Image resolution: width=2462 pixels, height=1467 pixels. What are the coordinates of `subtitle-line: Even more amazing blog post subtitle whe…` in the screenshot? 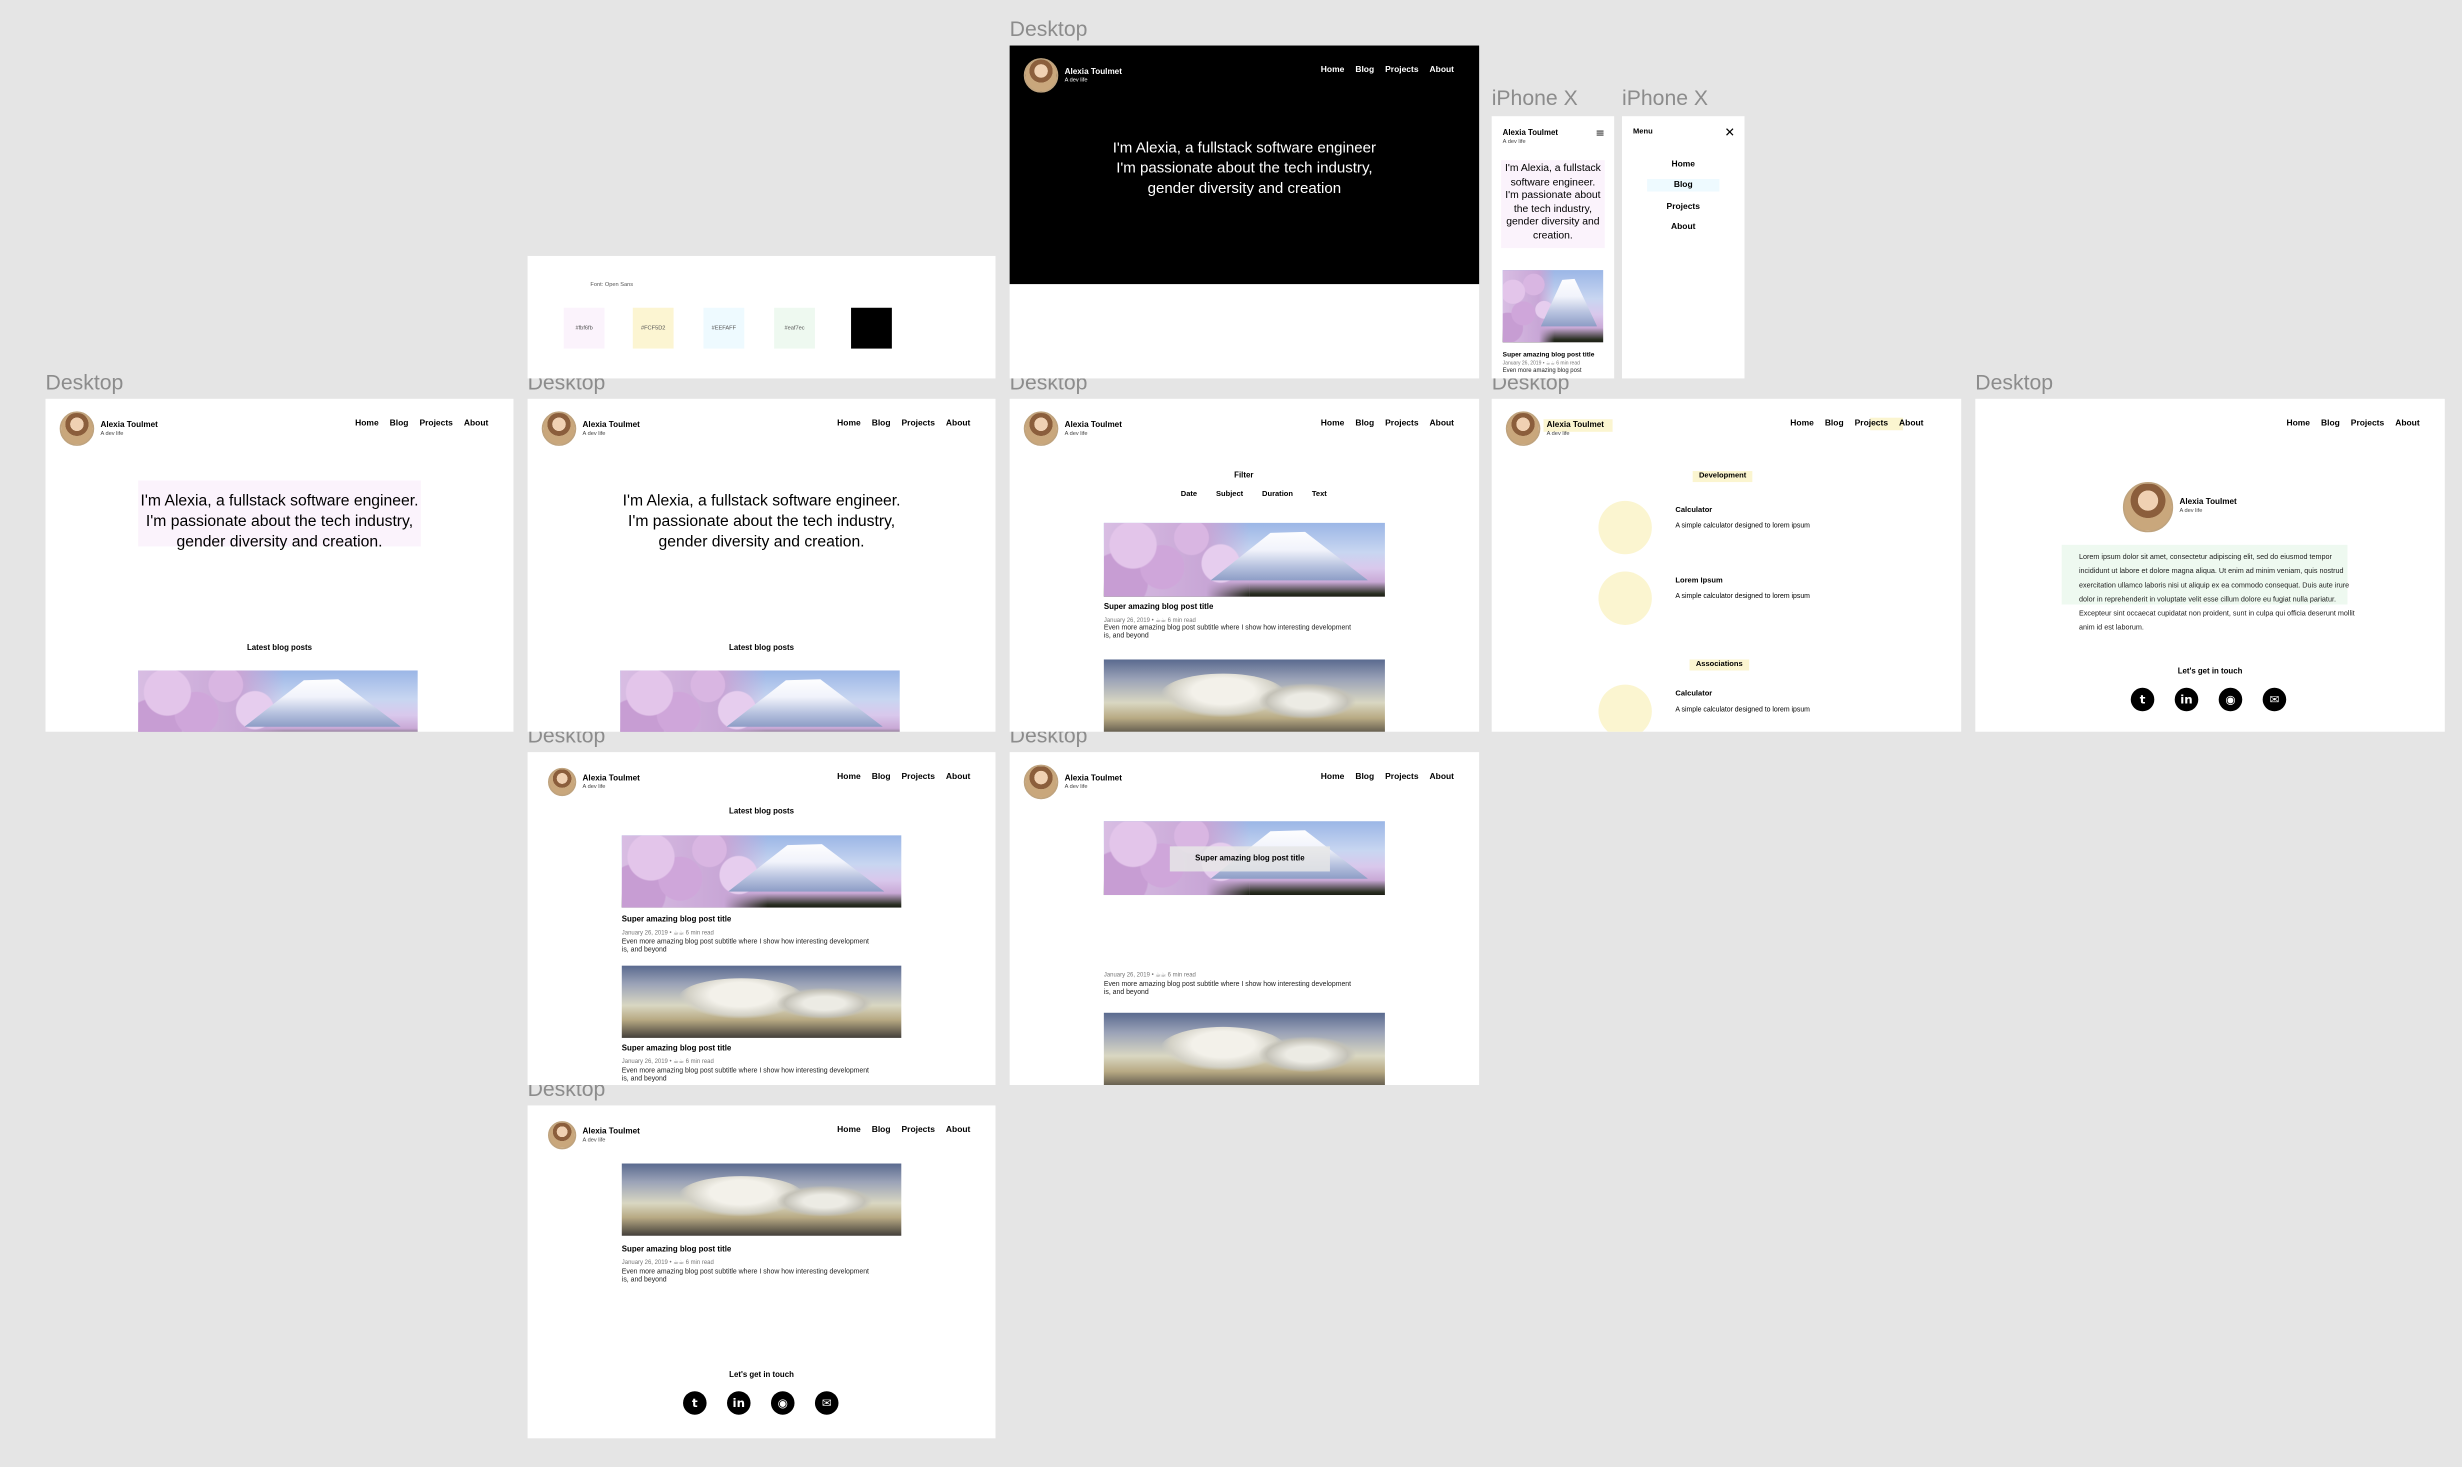 It's located at (1227, 627).